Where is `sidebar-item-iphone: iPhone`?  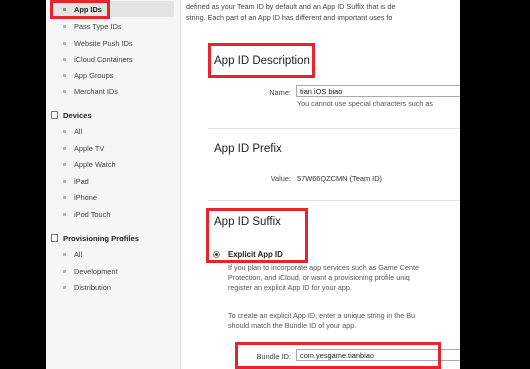
sidebar-item-iphone: iPhone is located at coordinates (113, 197).